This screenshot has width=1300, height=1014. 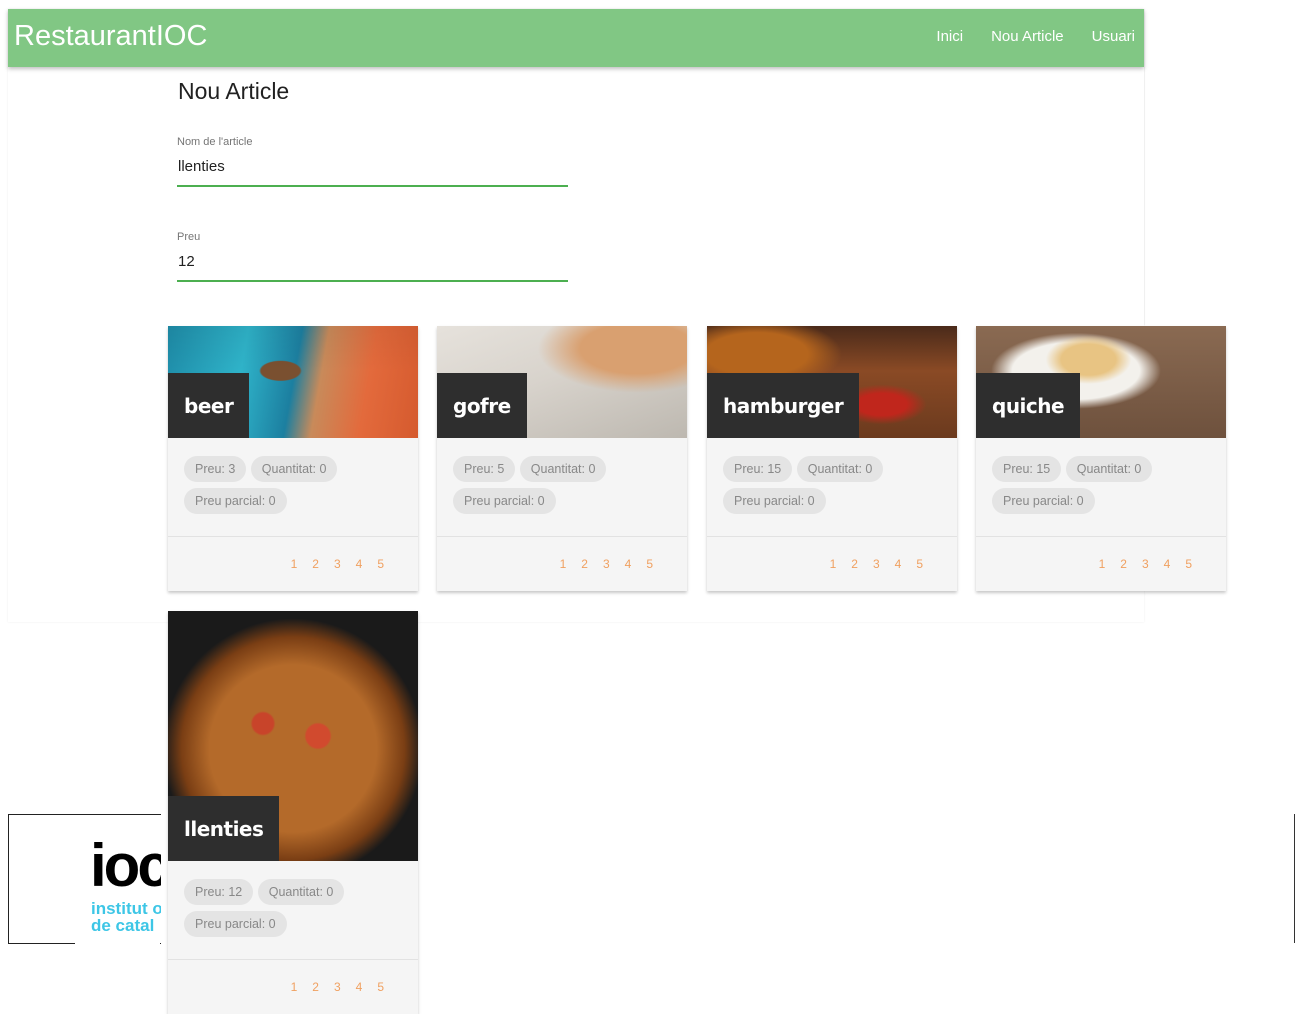 What do you see at coordinates (1028, 405) in the screenshot?
I see `card-title: quiche` at bounding box center [1028, 405].